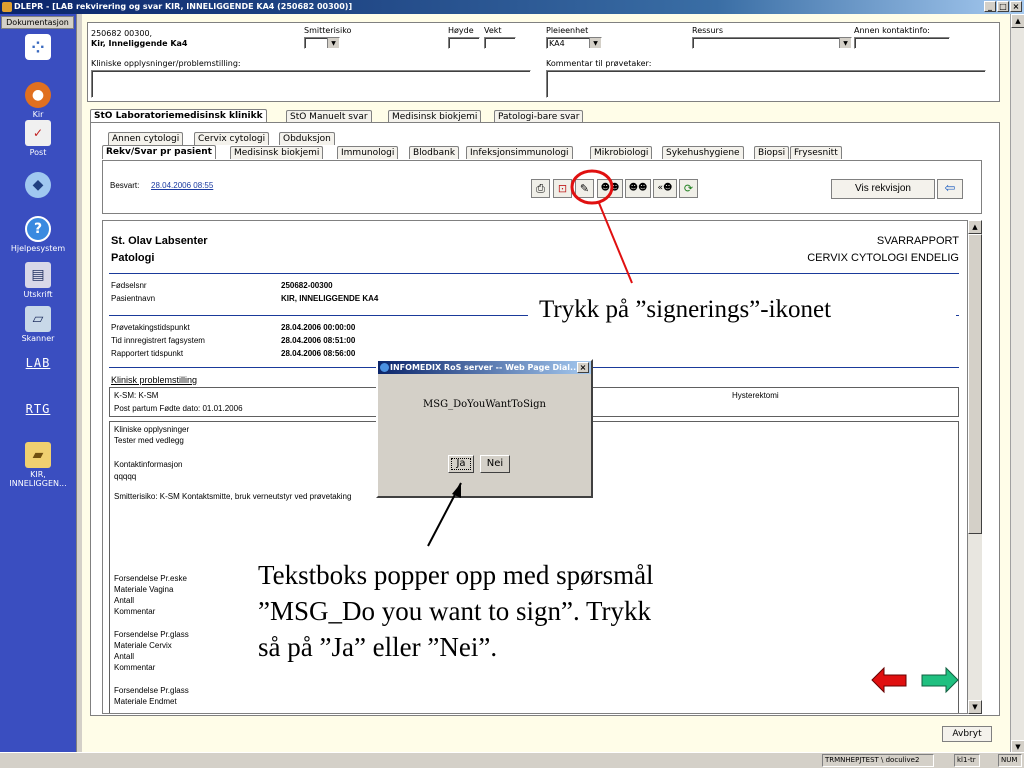 This screenshot has height=768, width=1024. What do you see at coordinates (455, 611) in the screenshot?
I see `callout-line-2: ”MSG_Do you want to sign”. Trykk` at bounding box center [455, 611].